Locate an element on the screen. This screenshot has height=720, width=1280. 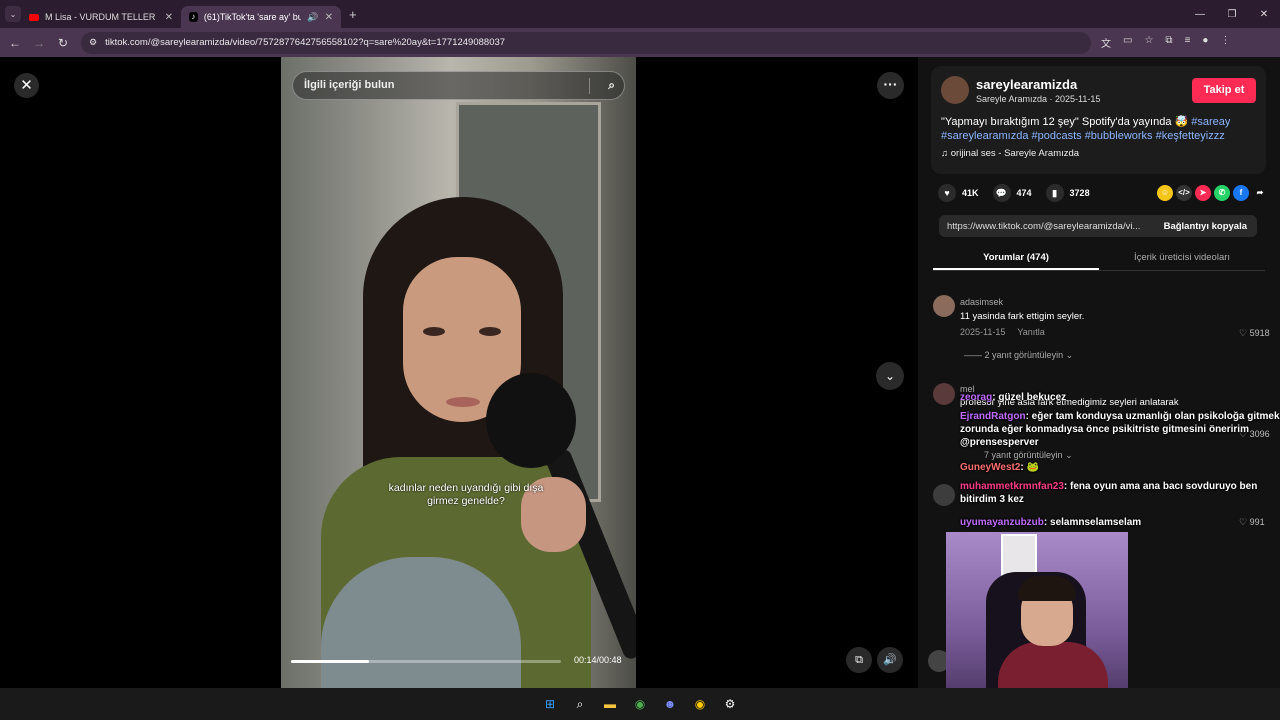
video-microphone is located at coordinates (531, 420).